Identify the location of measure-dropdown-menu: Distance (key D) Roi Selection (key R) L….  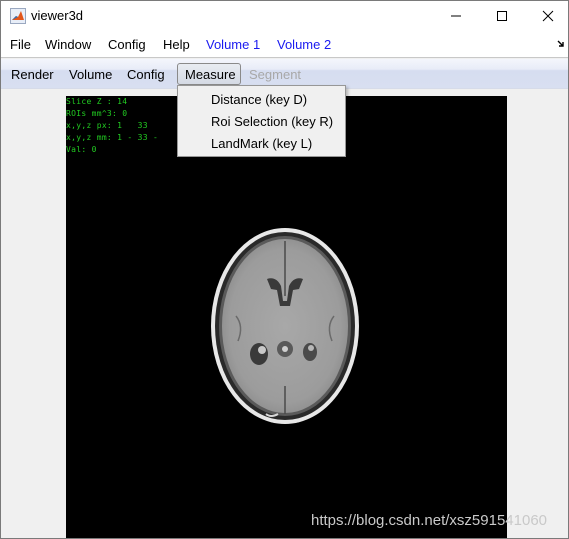
(261, 121).